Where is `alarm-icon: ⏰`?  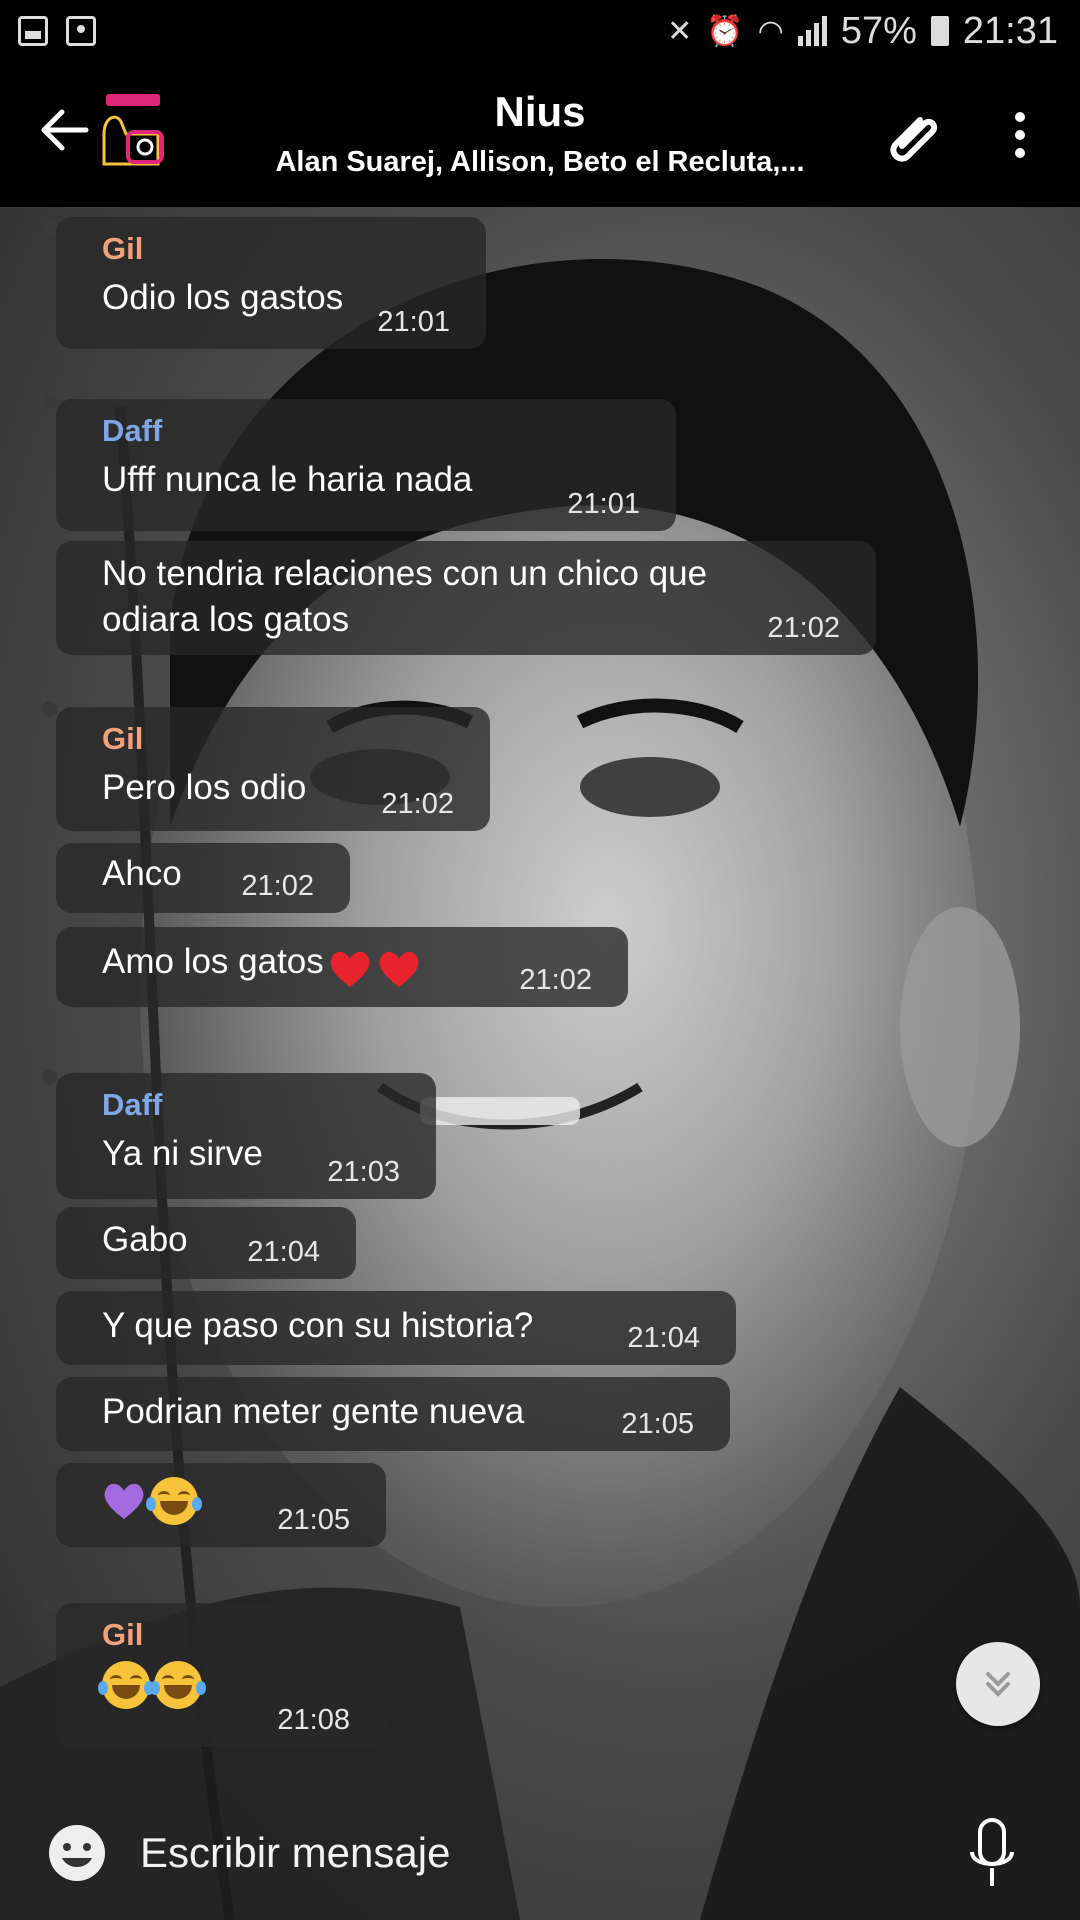 alarm-icon: ⏰ is located at coordinates (725, 31).